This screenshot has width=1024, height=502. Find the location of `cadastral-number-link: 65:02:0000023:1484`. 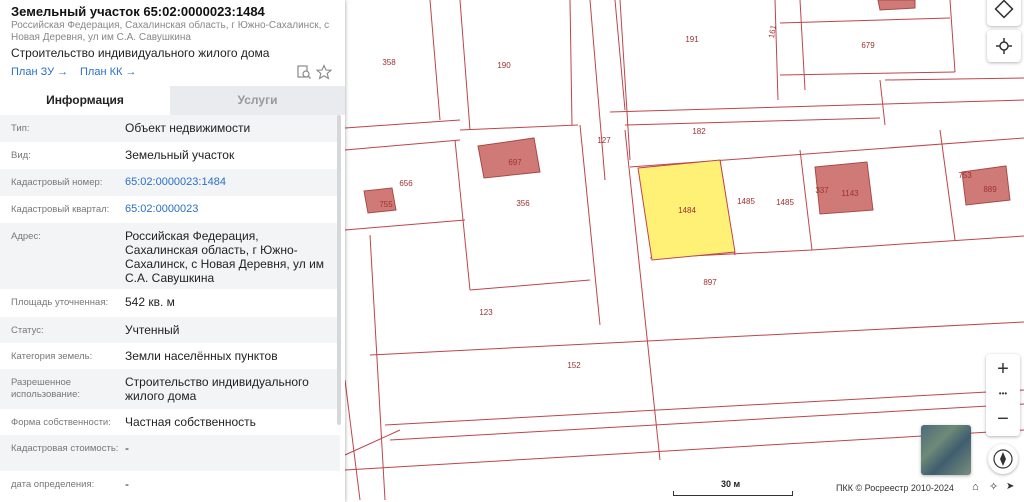

cadastral-number-link: 65:02:0000023:1484 is located at coordinates (227, 182).